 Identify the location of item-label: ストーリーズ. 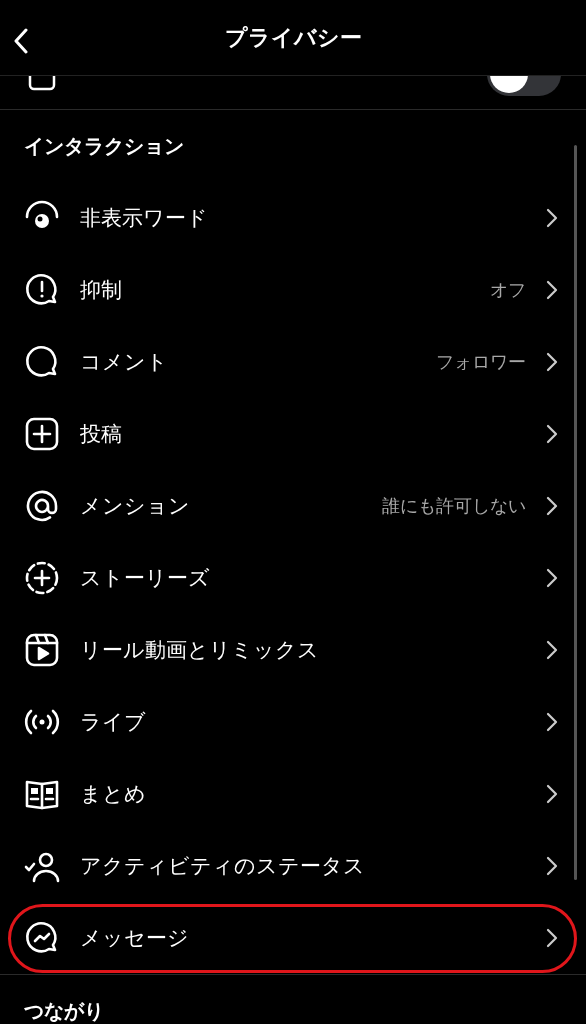
(145, 578).